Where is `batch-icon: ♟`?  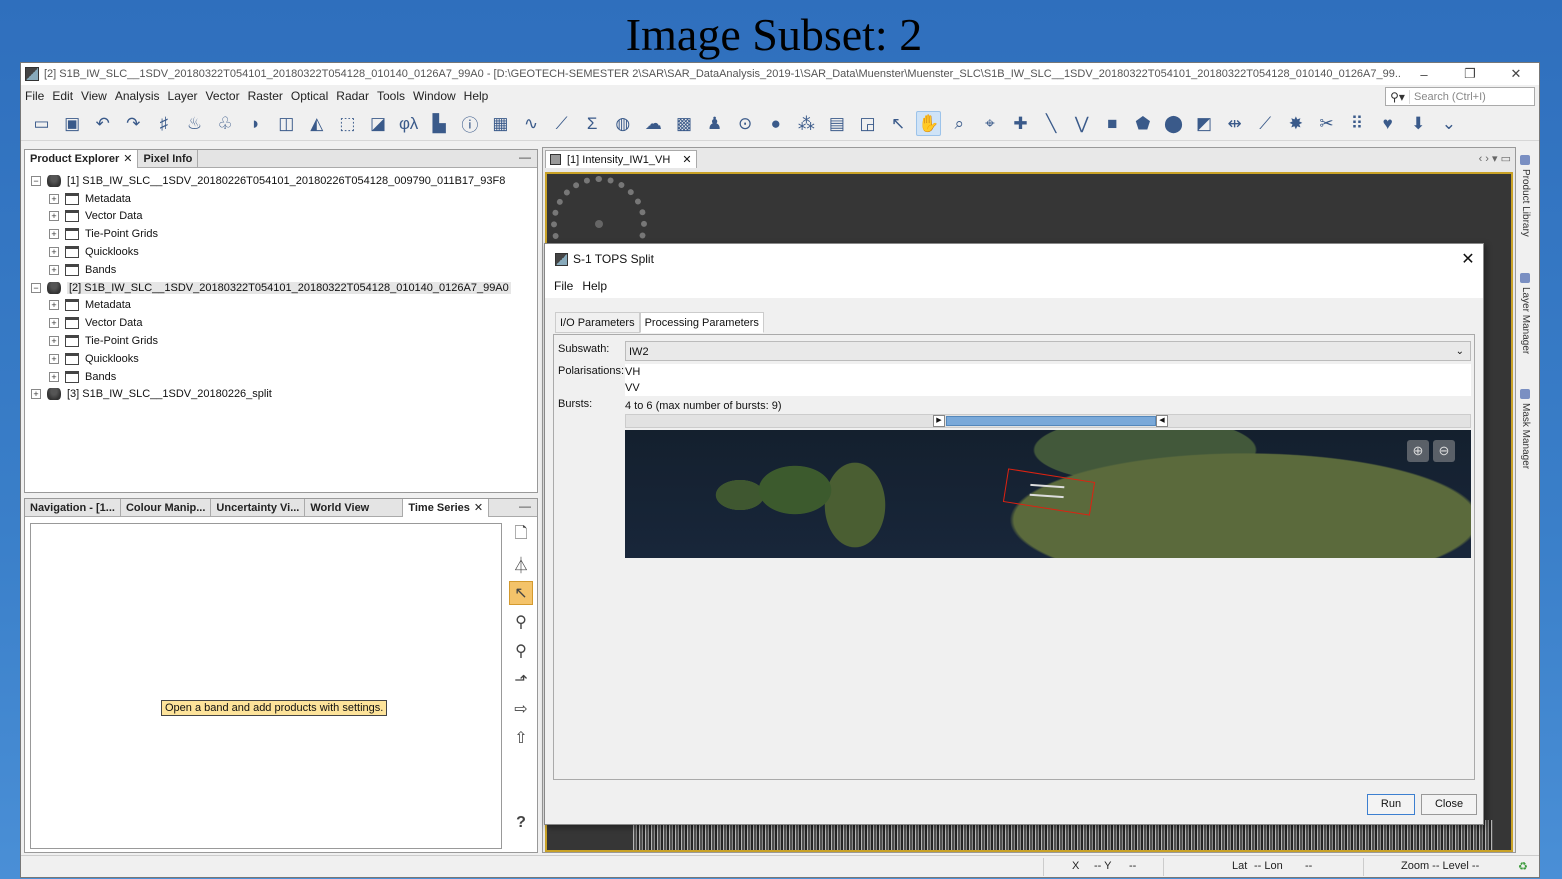
batch-icon: ♟ is located at coordinates (714, 123).